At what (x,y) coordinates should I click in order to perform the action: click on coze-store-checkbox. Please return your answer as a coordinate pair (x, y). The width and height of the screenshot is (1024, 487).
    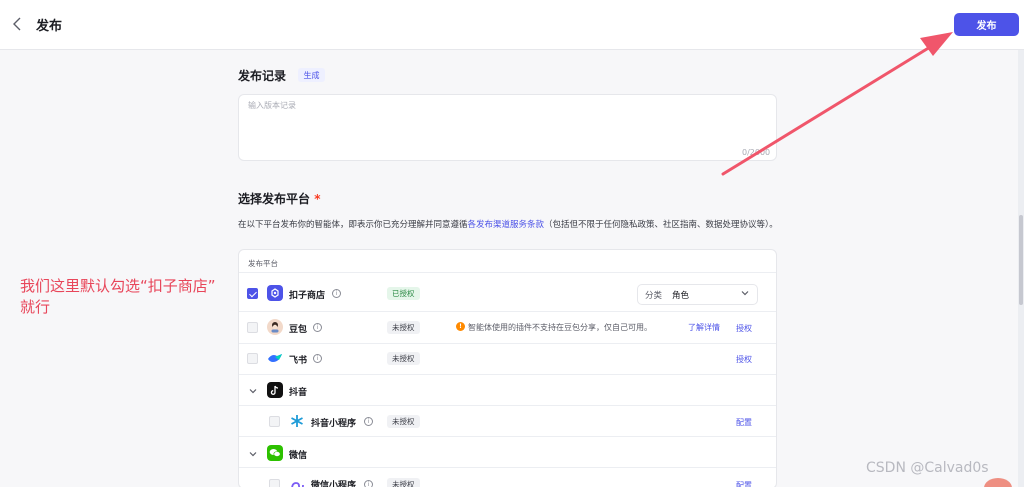
    Looking at the image, I should click on (252, 293).